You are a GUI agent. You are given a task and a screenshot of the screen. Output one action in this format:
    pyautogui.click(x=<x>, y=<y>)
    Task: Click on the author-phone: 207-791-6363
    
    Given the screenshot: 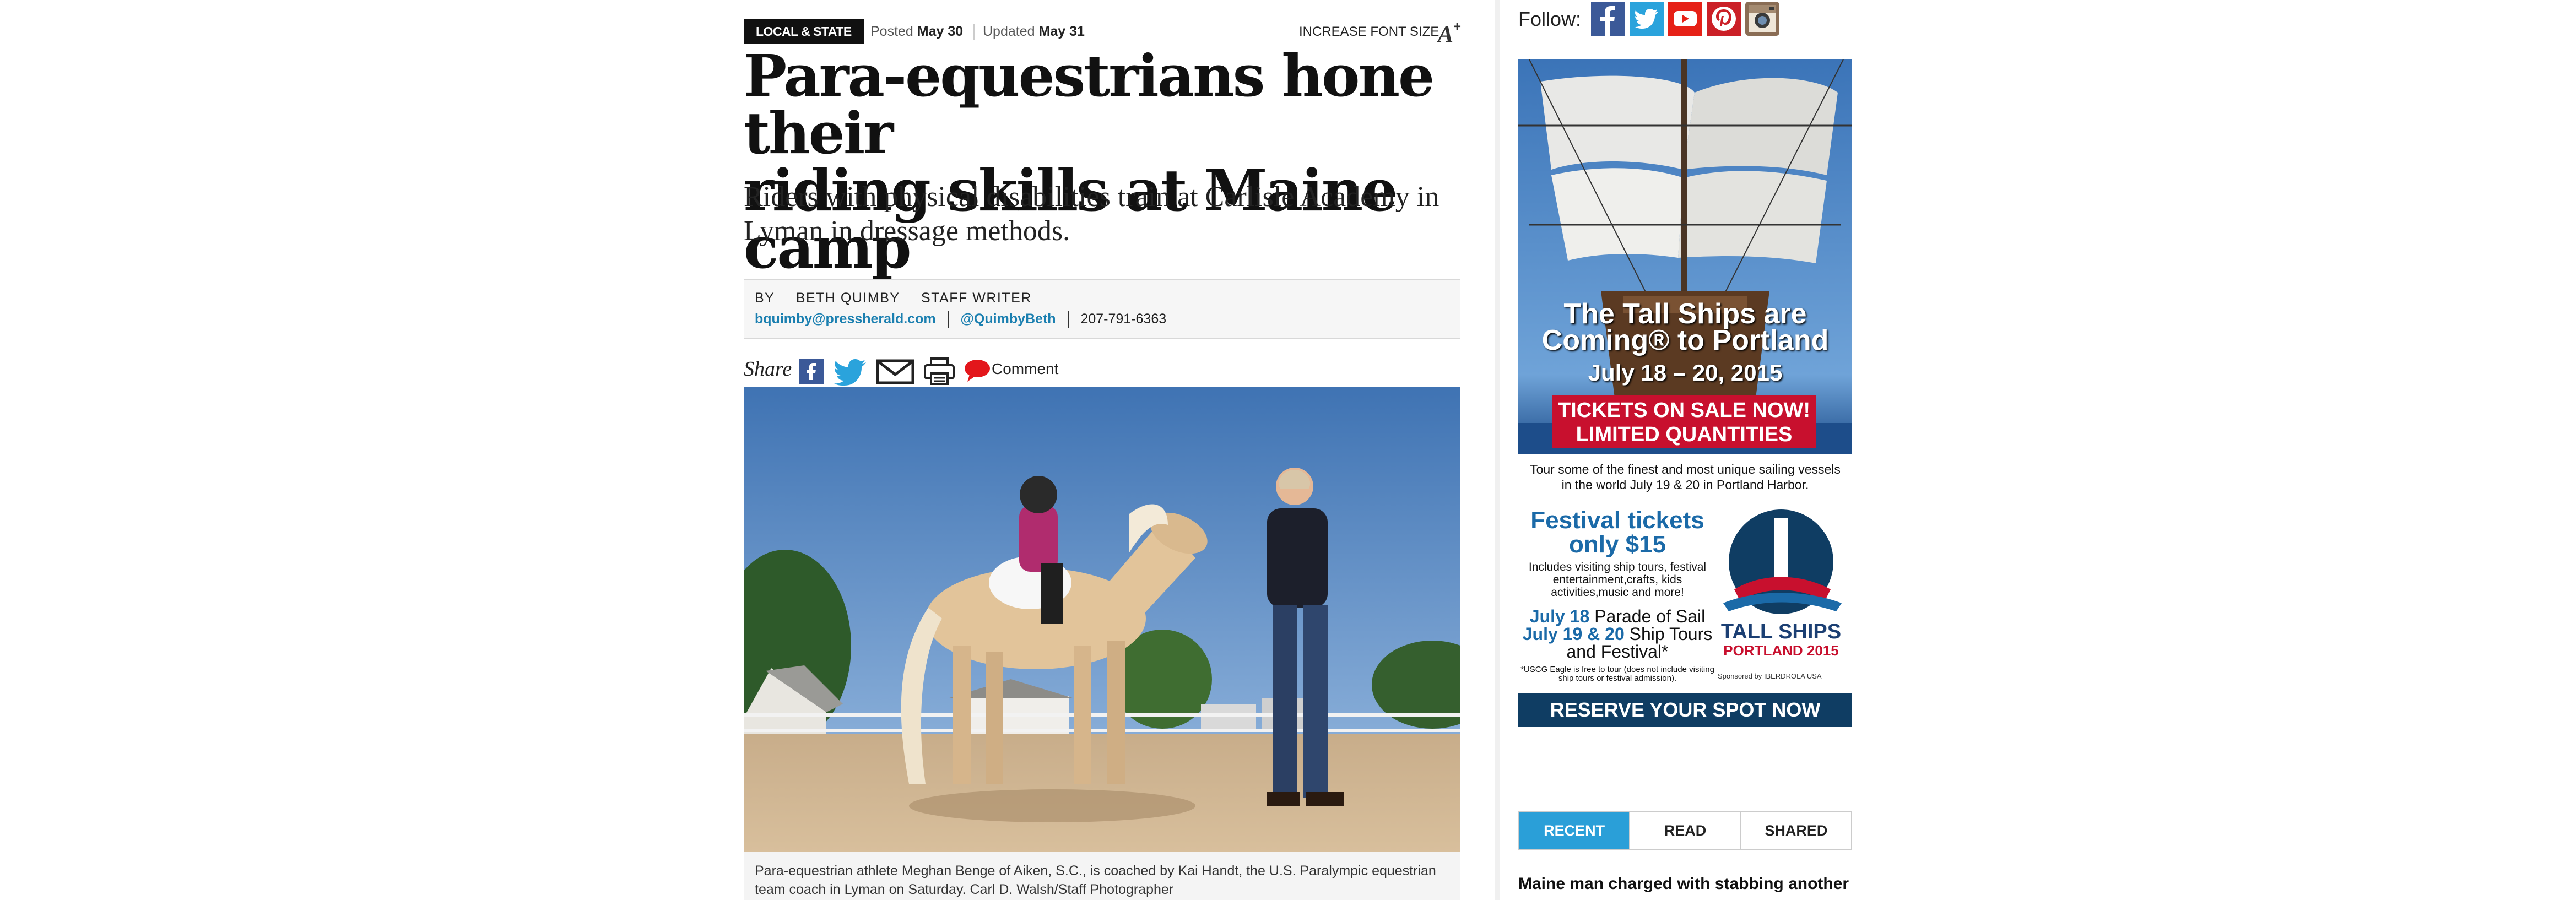 What is the action you would take?
    pyautogui.click(x=1123, y=319)
    